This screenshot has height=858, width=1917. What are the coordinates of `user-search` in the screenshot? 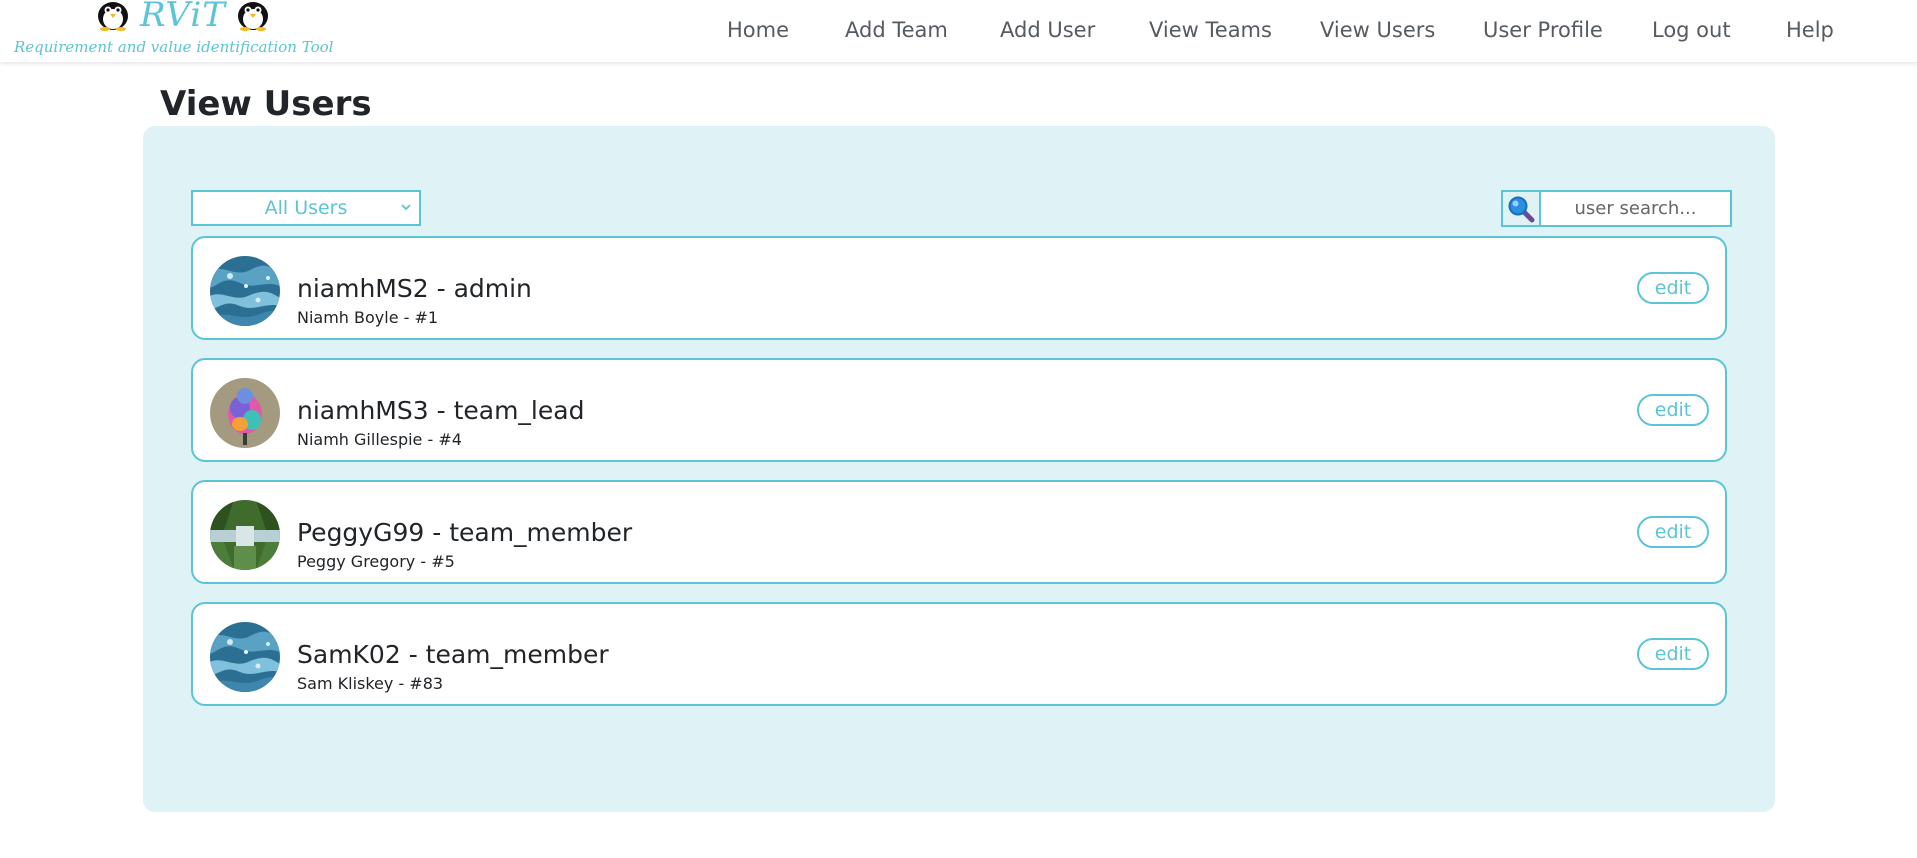 It's located at (1616, 208).